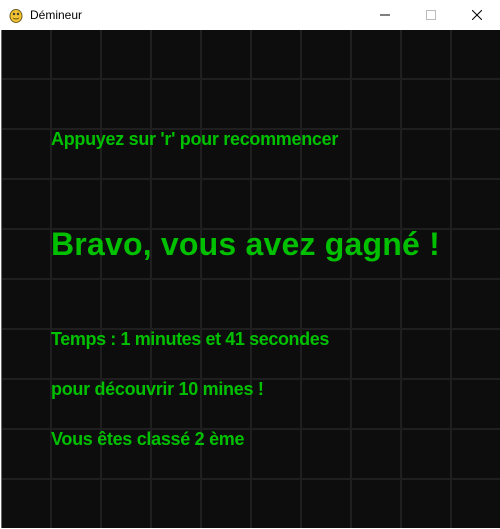  Describe the element at coordinates (16, 15) in the screenshot. I see `app-icon` at that location.